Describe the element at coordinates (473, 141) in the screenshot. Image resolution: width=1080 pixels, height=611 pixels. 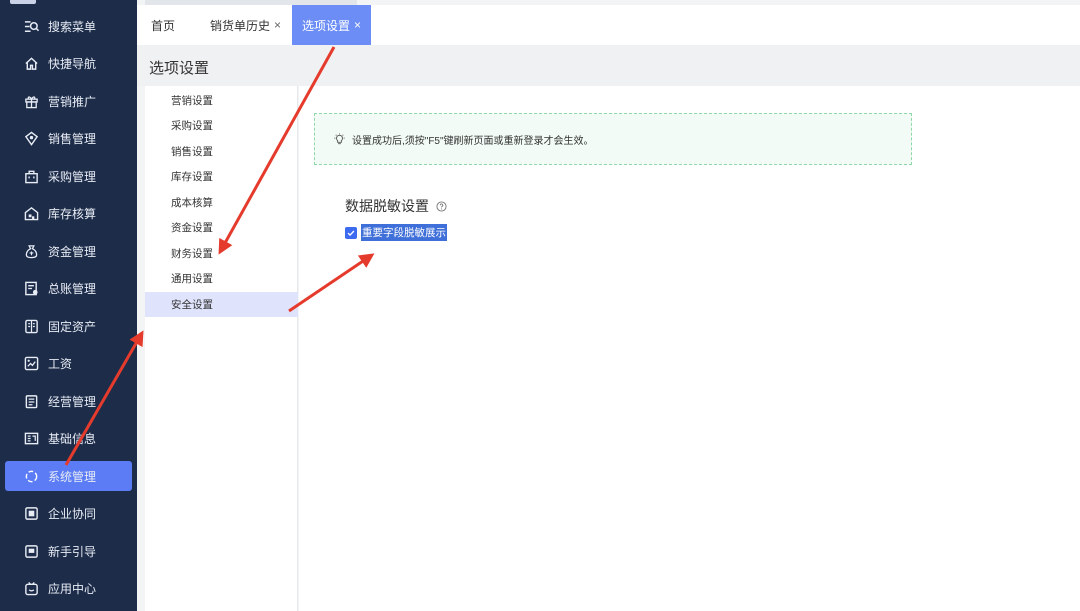
I see `notice-text: 设置成功后,须按"F5"键刷新页面或重新登录才会生效。` at that location.